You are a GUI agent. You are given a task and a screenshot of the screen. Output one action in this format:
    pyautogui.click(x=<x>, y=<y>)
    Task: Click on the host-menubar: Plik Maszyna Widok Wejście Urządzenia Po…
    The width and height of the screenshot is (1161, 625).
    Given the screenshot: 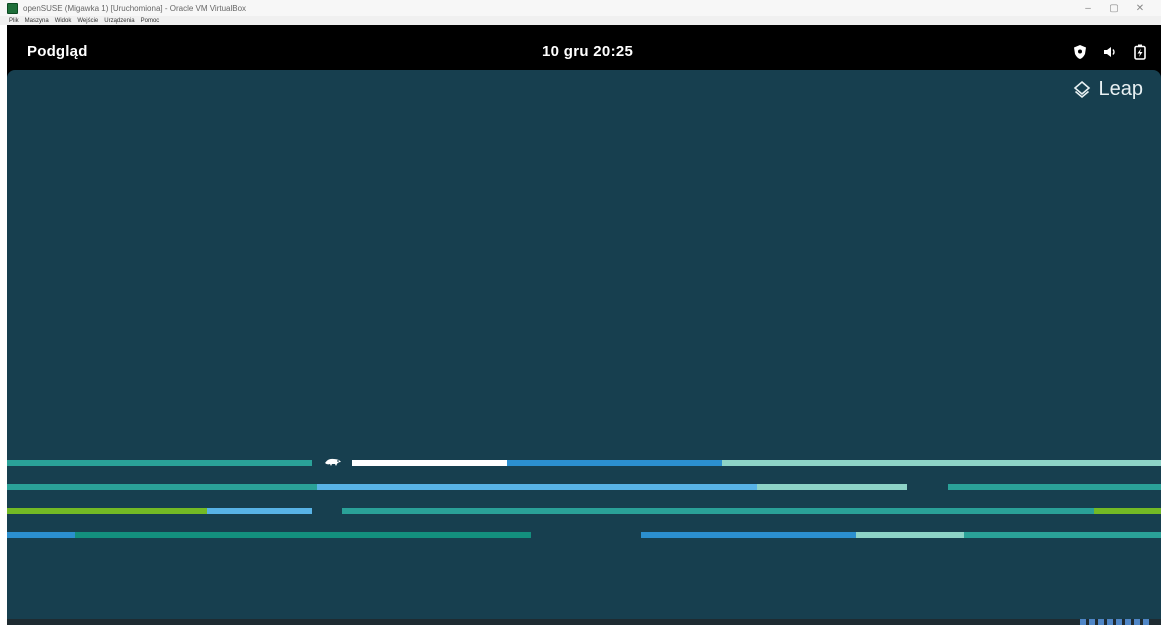 What is the action you would take?
    pyautogui.click(x=580, y=20)
    